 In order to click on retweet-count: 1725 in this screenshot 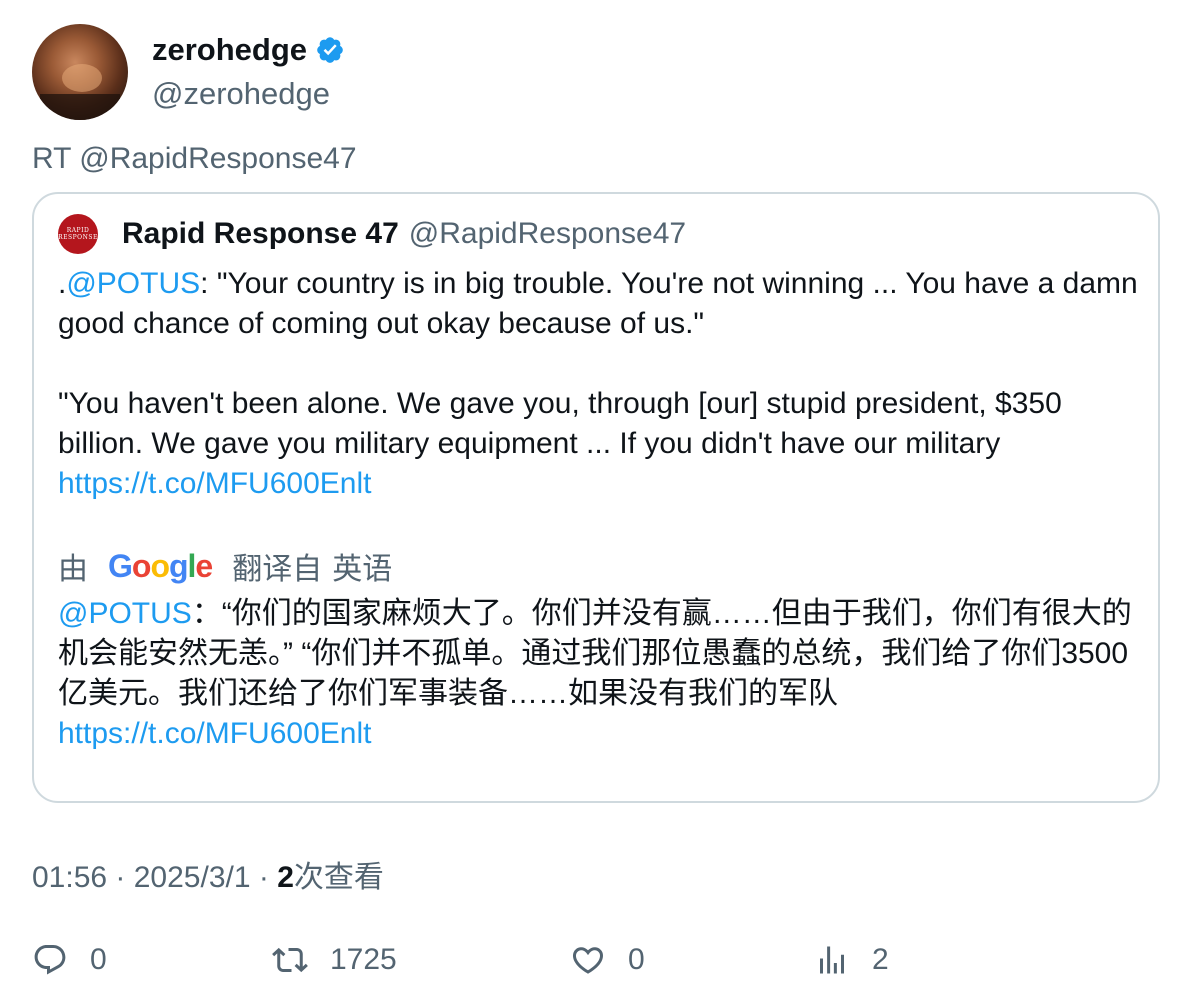, I will do `click(363, 959)`.